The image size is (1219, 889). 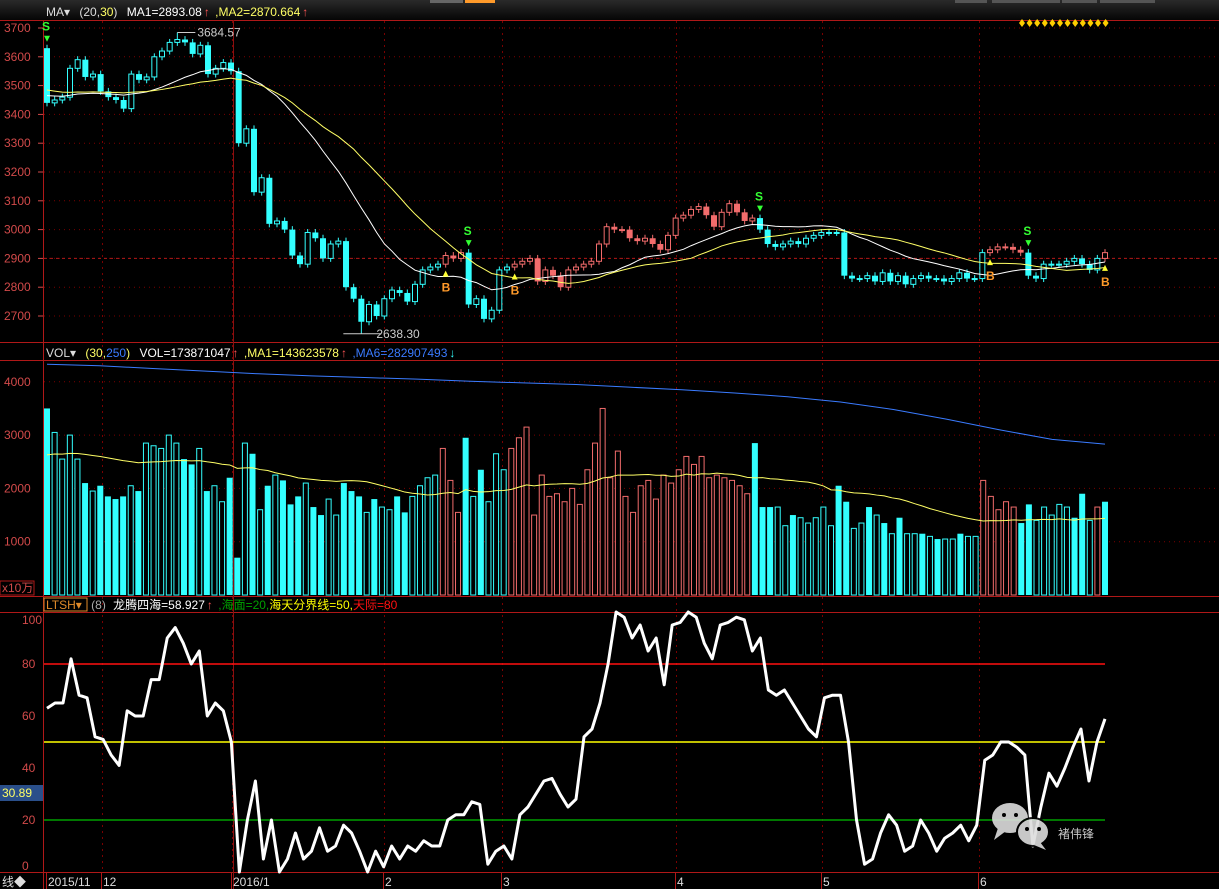 What do you see at coordinates (983, 882) in the screenshot?
I see `x-axis-label: 6` at bounding box center [983, 882].